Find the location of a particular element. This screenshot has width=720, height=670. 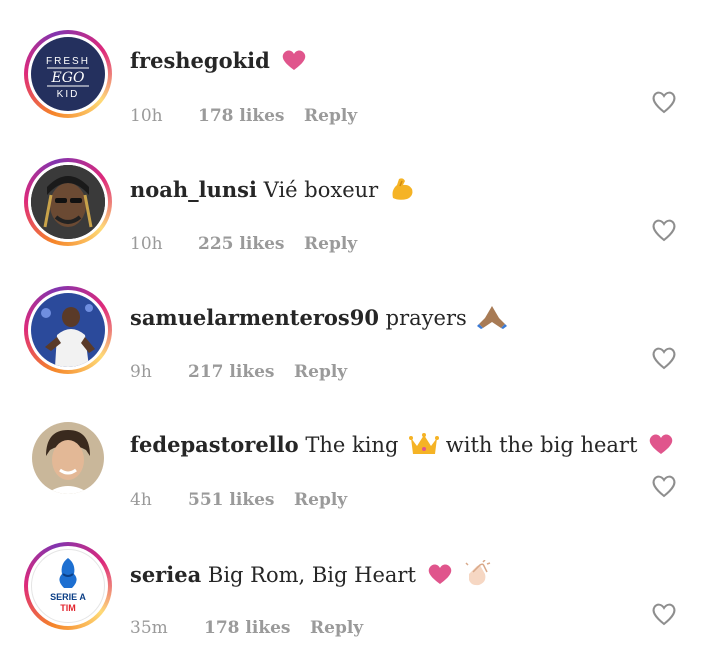

comment-text: prayers is located at coordinates (426, 318).